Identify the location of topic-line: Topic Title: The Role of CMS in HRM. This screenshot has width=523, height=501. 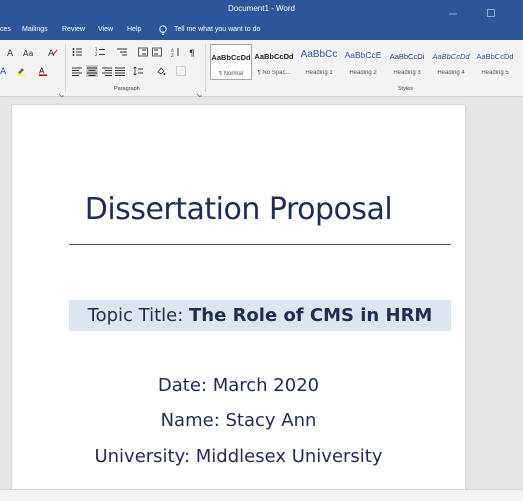
(260, 315).